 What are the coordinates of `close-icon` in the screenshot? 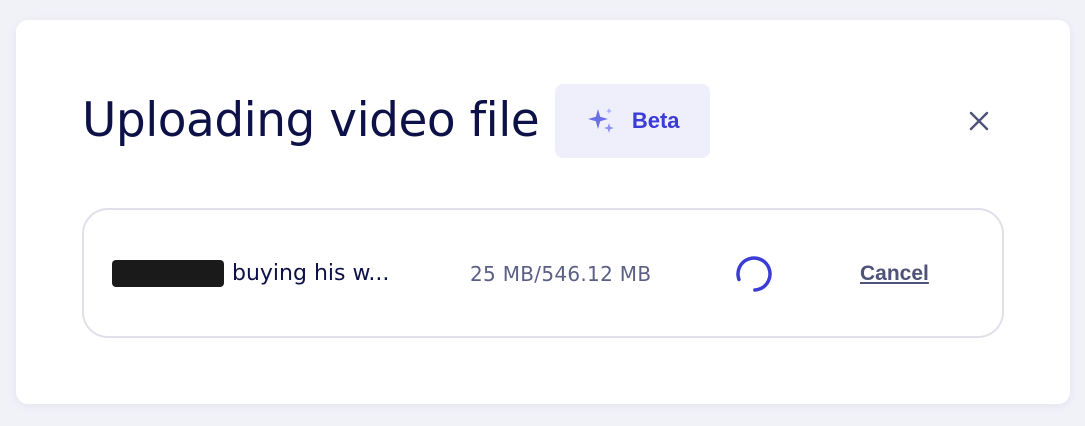 It's located at (979, 121).